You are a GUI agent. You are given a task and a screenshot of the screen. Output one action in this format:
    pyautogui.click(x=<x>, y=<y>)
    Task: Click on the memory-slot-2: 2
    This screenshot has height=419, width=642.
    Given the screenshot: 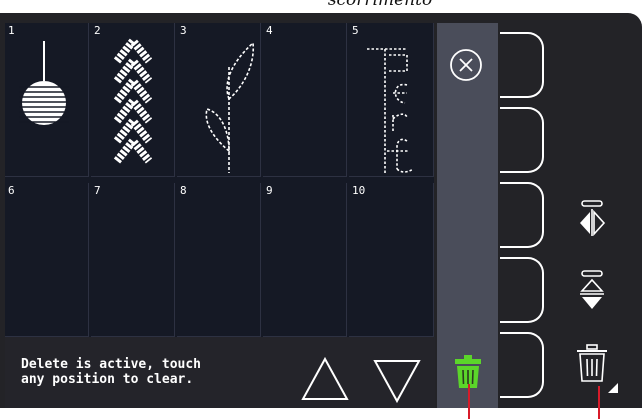 What is the action you would take?
    pyautogui.click(x=133, y=100)
    